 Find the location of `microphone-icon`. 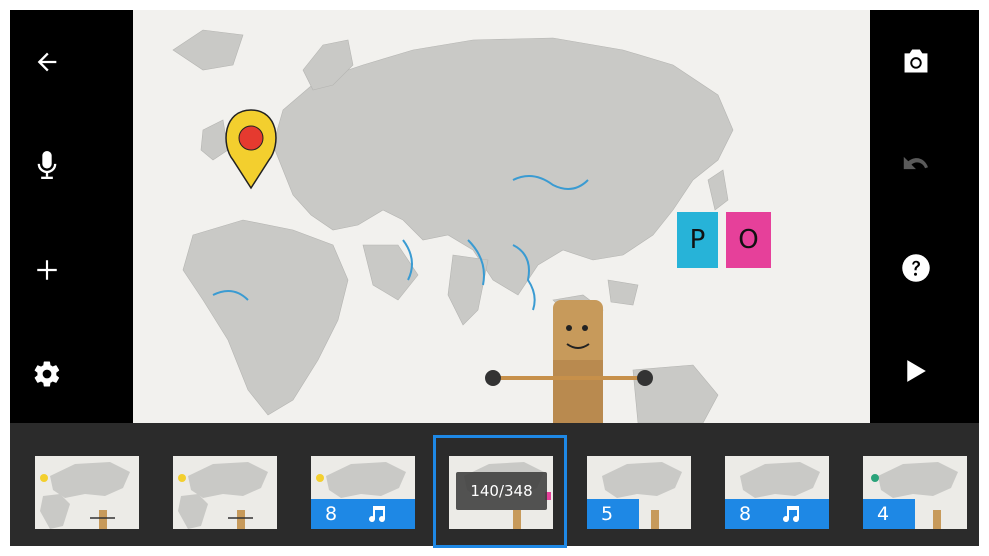

microphone-icon is located at coordinates (47, 165).